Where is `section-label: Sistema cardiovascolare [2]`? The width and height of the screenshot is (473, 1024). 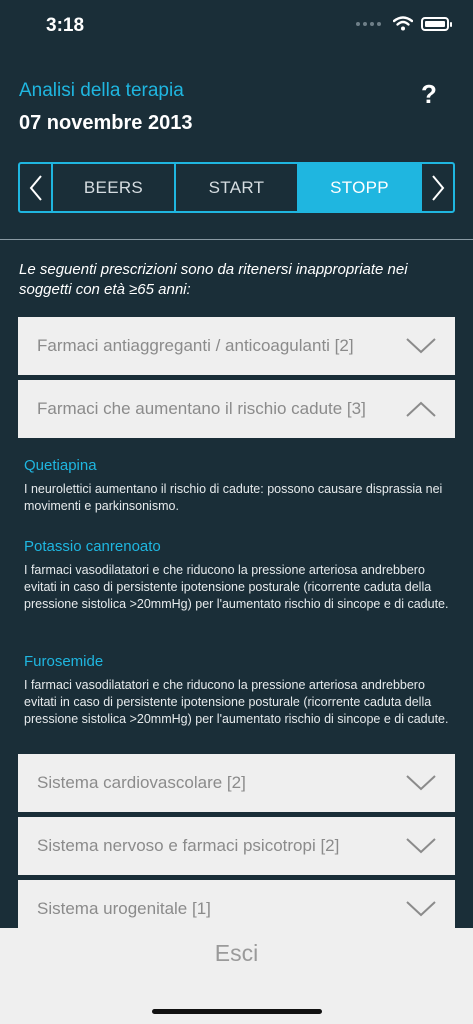 section-label: Sistema cardiovascolare [2] is located at coordinates (141, 782).